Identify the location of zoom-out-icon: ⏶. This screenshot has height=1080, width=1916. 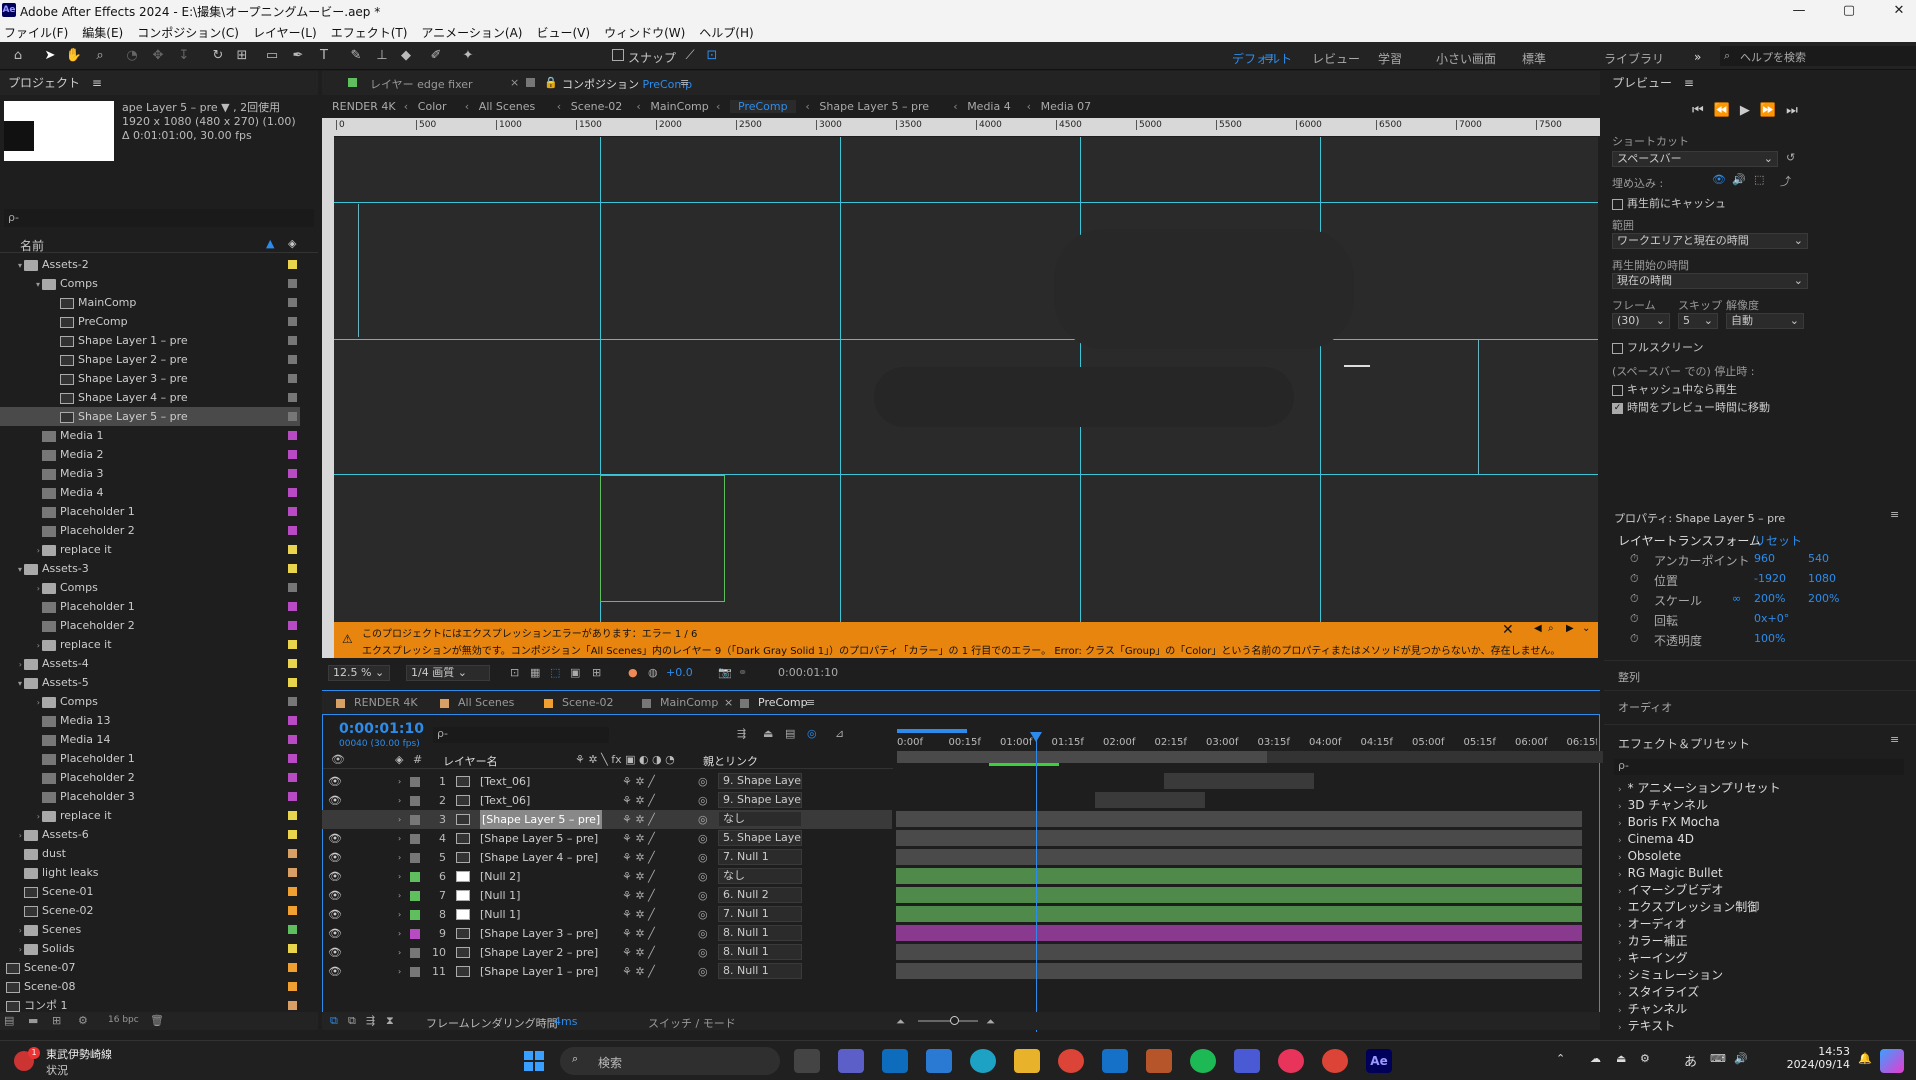
(900, 1022).